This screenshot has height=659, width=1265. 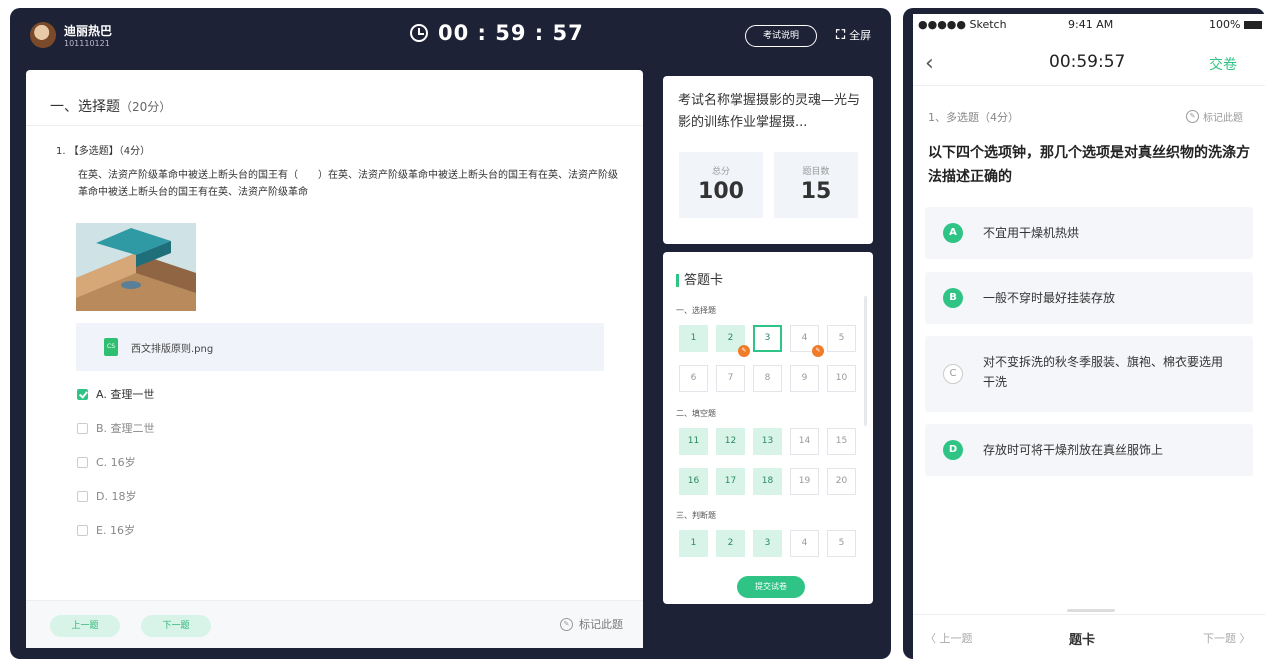 What do you see at coordinates (730, 378) in the screenshot?
I see `answer-cell: 7` at bounding box center [730, 378].